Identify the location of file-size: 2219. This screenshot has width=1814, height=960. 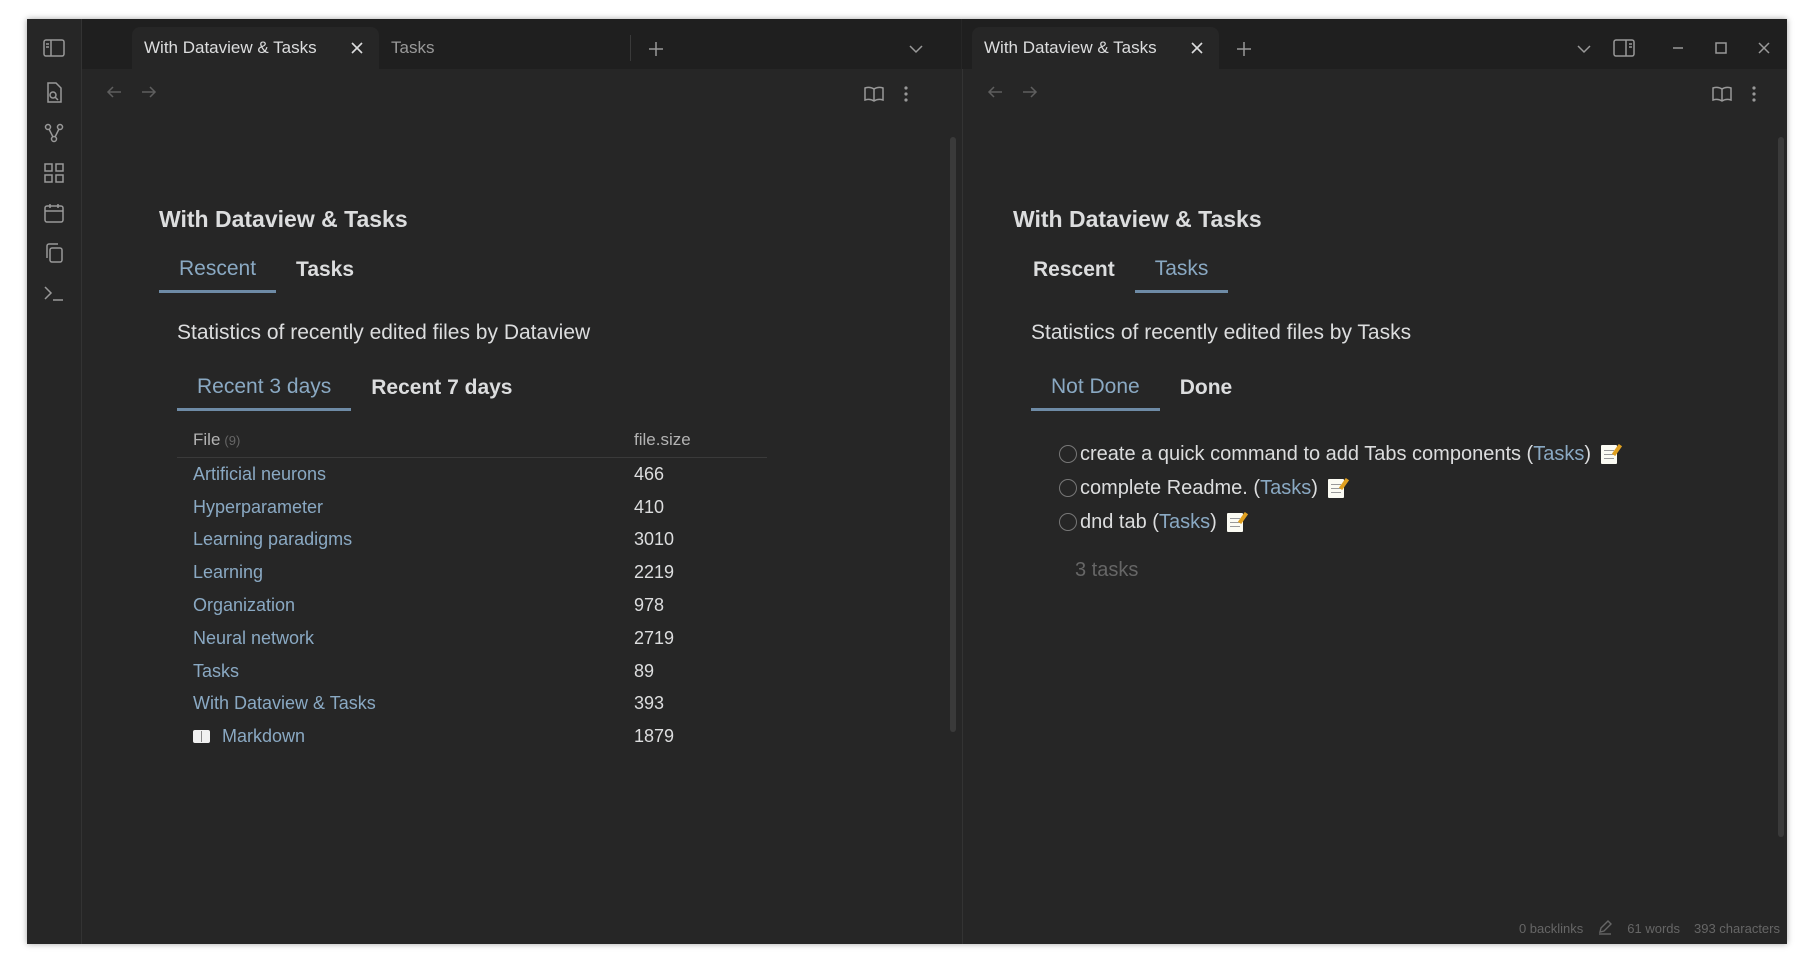
(654, 572).